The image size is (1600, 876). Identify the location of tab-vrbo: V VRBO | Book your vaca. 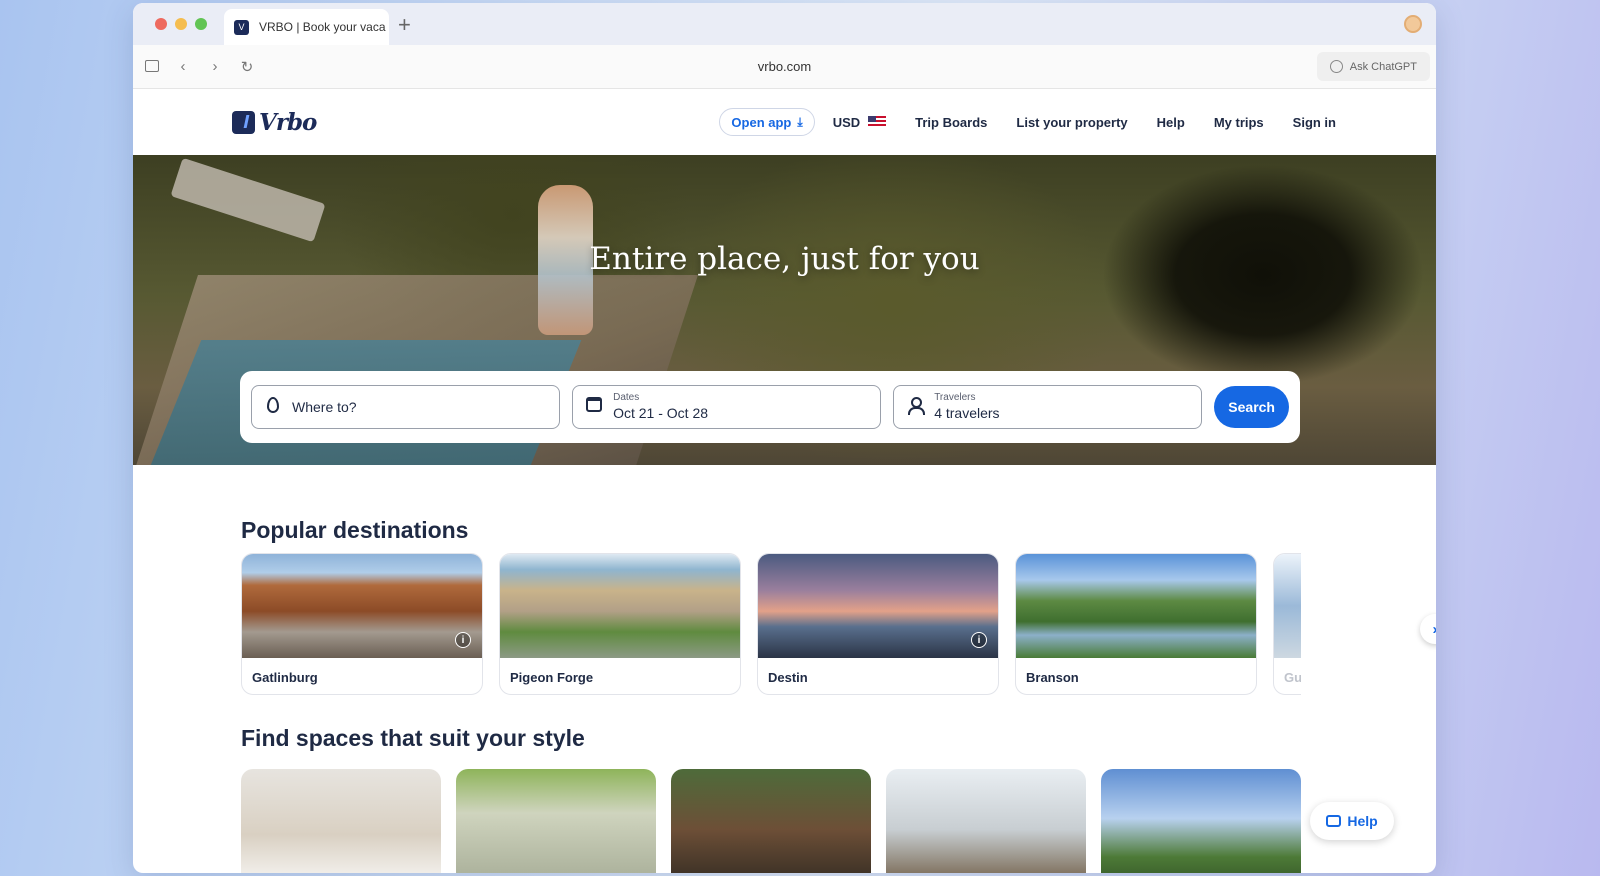
(306, 27).